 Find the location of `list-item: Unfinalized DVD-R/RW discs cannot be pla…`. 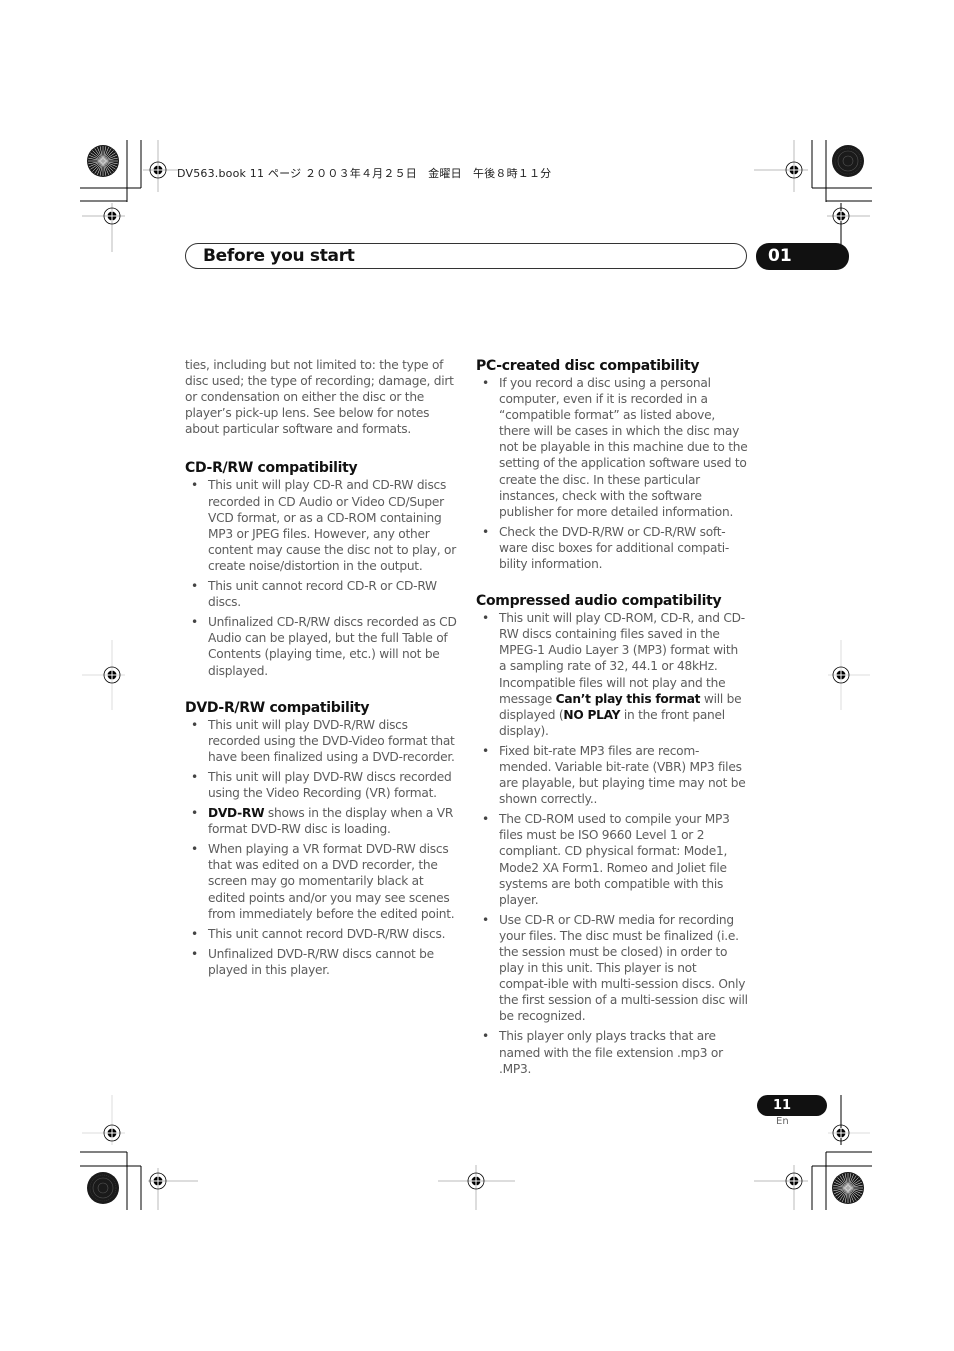

list-item: Unfinalized DVD-R/RW discs cannot be pla… is located at coordinates (321, 962).